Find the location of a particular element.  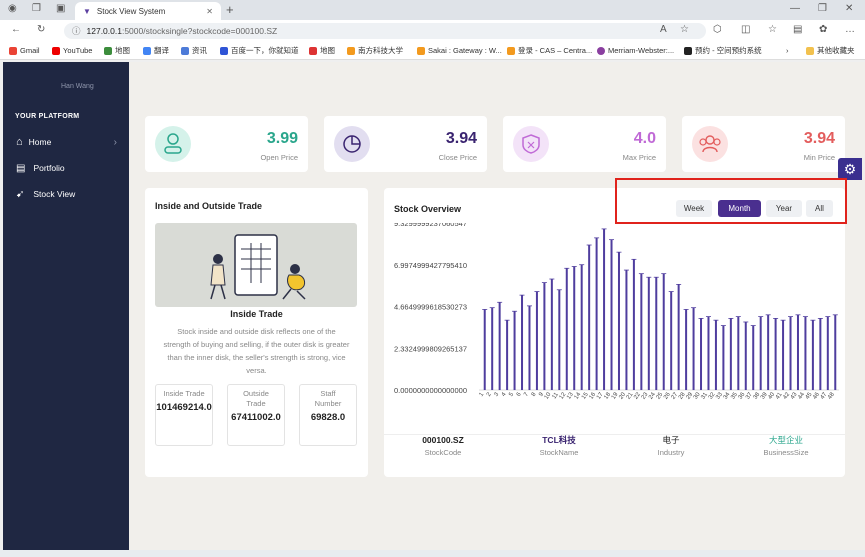

stat-value: 4.0 is located at coordinates (644, 138).